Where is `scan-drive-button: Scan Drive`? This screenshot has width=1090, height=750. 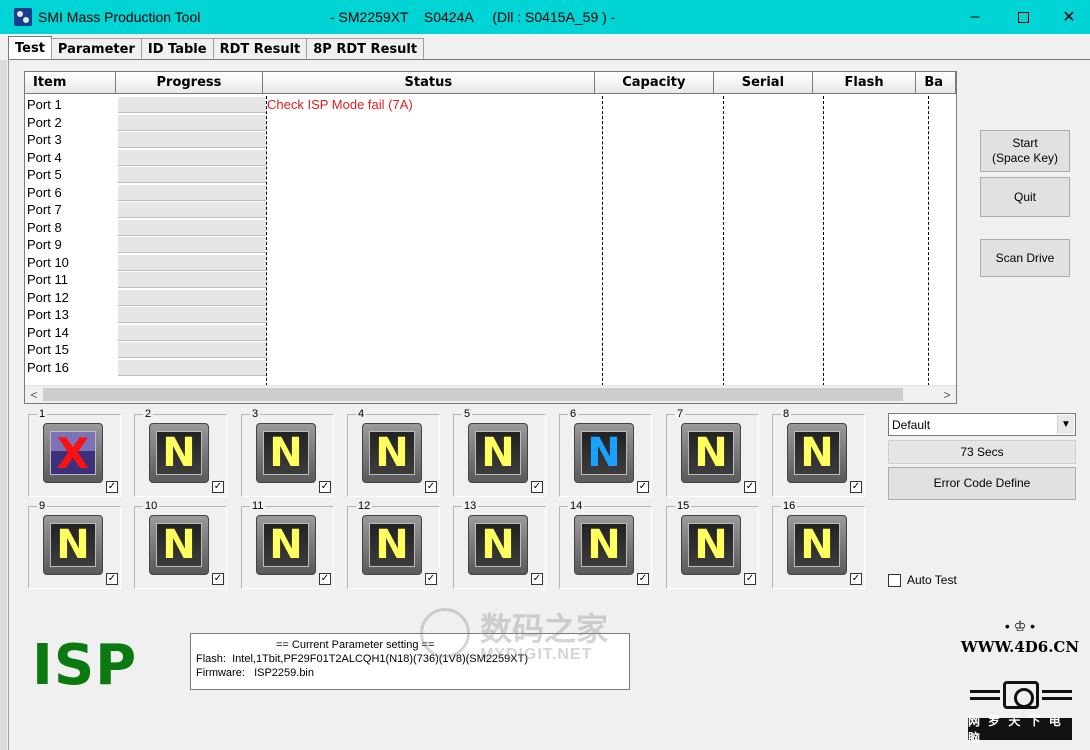 scan-drive-button: Scan Drive is located at coordinates (1025, 258).